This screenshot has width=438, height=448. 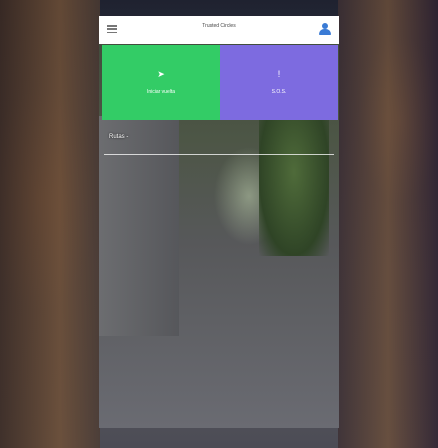 What do you see at coordinates (161, 74) in the screenshot?
I see `navigation-arrow-icon: ➤` at bounding box center [161, 74].